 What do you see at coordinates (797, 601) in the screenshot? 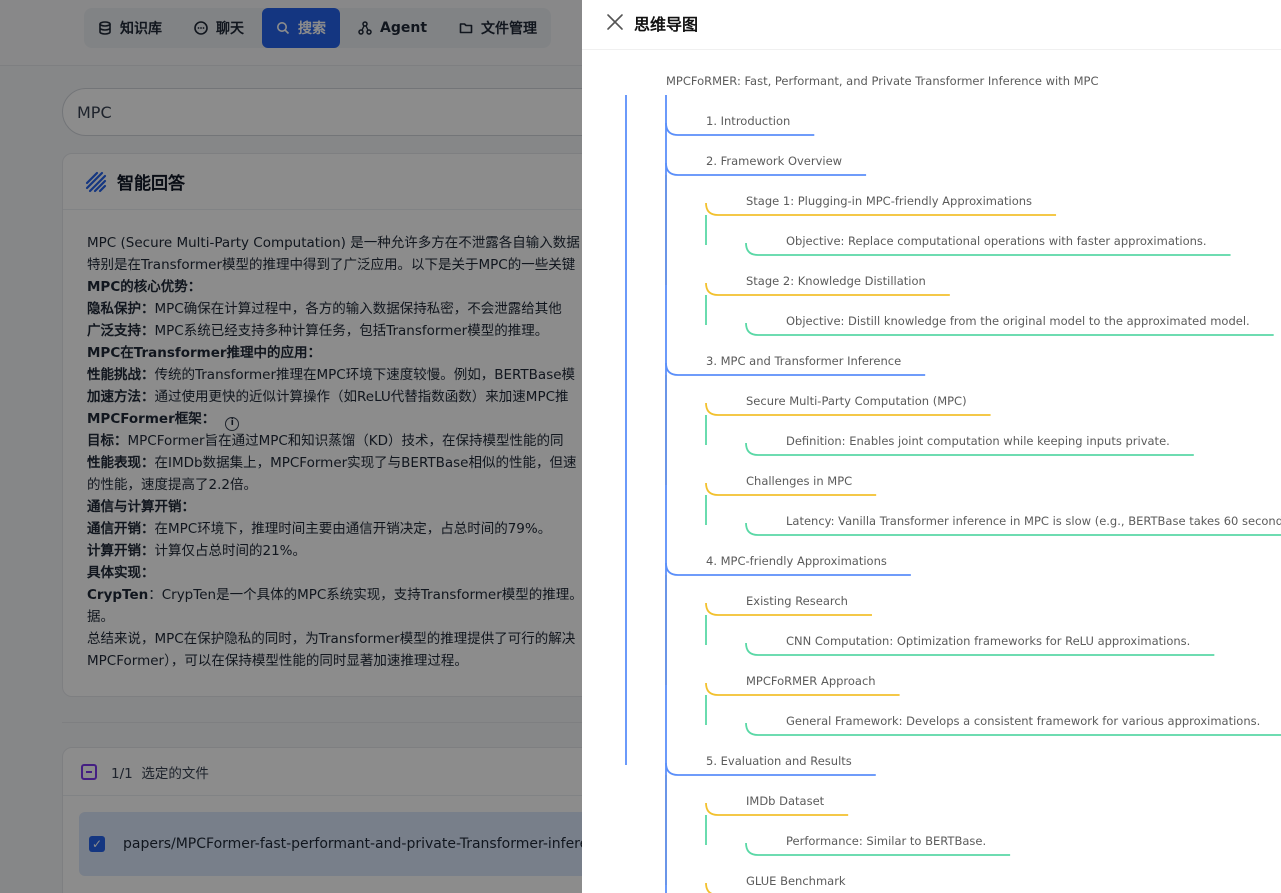
I see `mindmap-node-label: Existing Research` at bounding box center [797, 601].